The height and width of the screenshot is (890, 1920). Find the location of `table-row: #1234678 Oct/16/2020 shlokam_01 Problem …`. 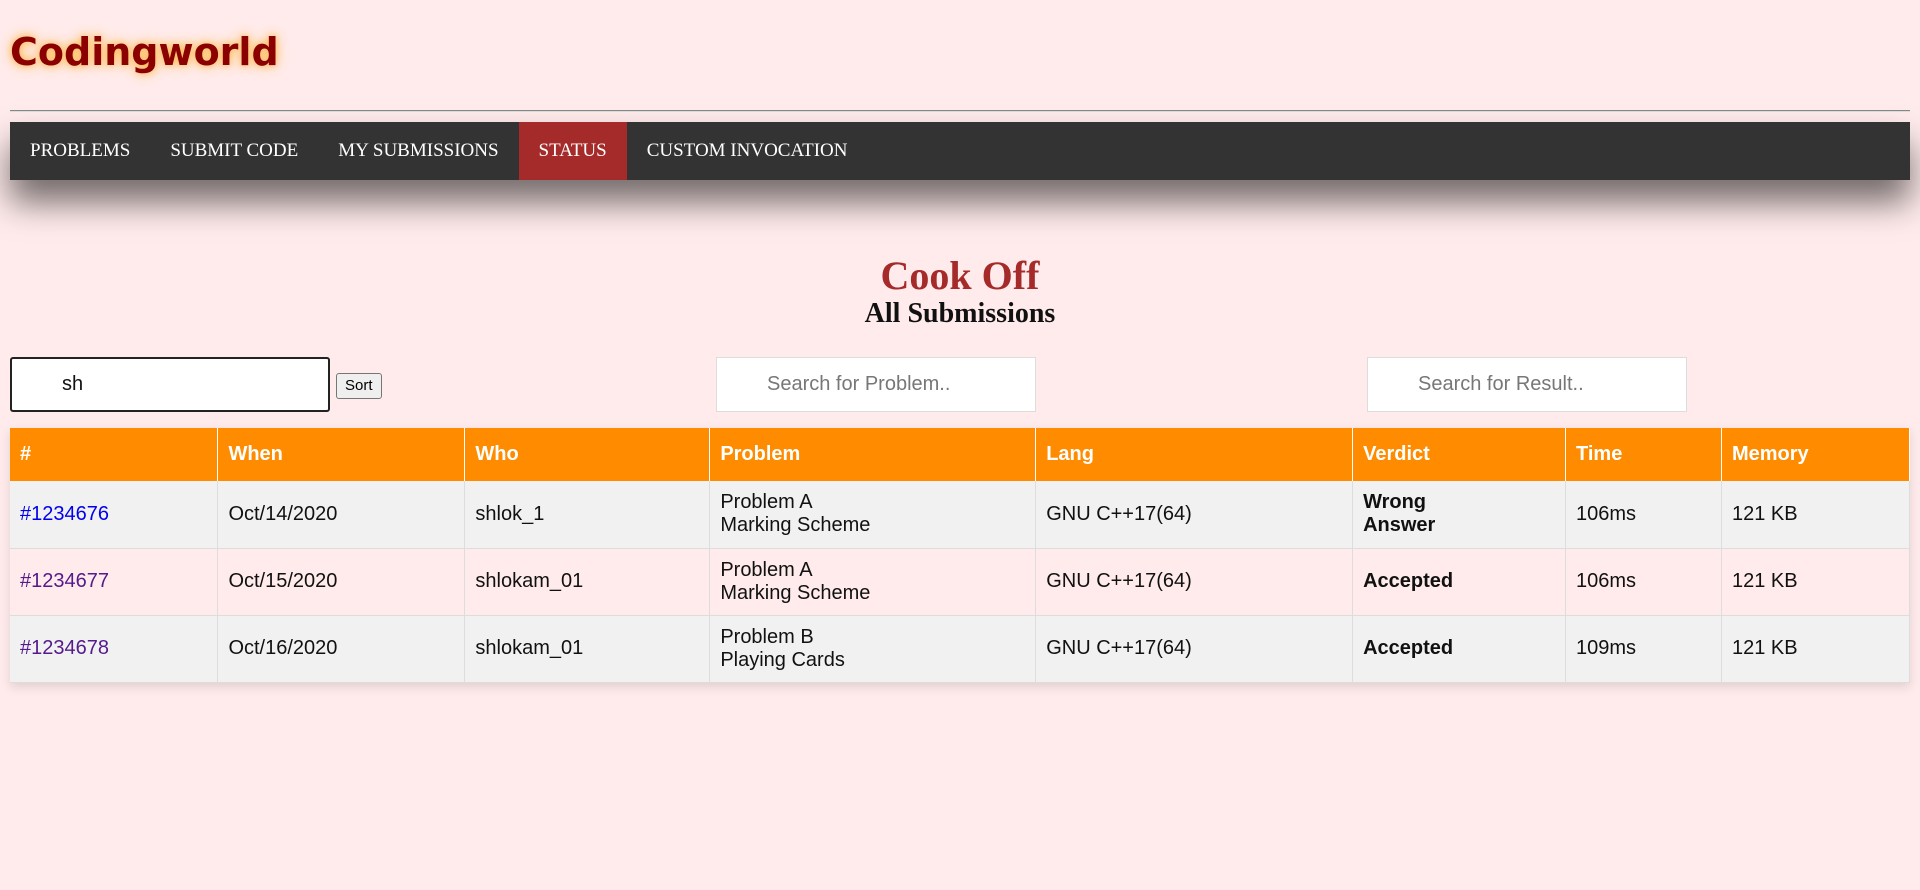

table-row: #1234678 Oct/16/2020 shlokam_01 Problem … is located at coordinates (960, 649).